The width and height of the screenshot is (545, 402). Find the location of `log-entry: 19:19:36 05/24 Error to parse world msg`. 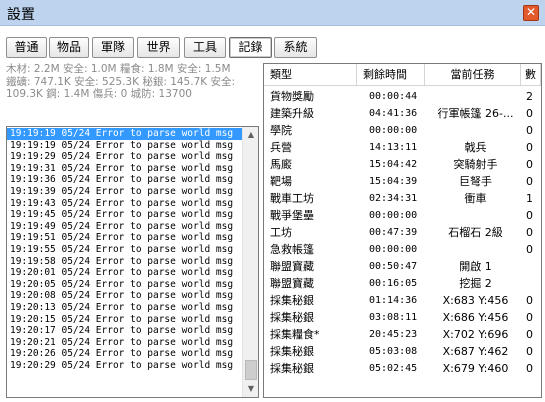

log-entry: 19:19:36 05/24 Error to parse world msg is located at coordinates (124, 180).